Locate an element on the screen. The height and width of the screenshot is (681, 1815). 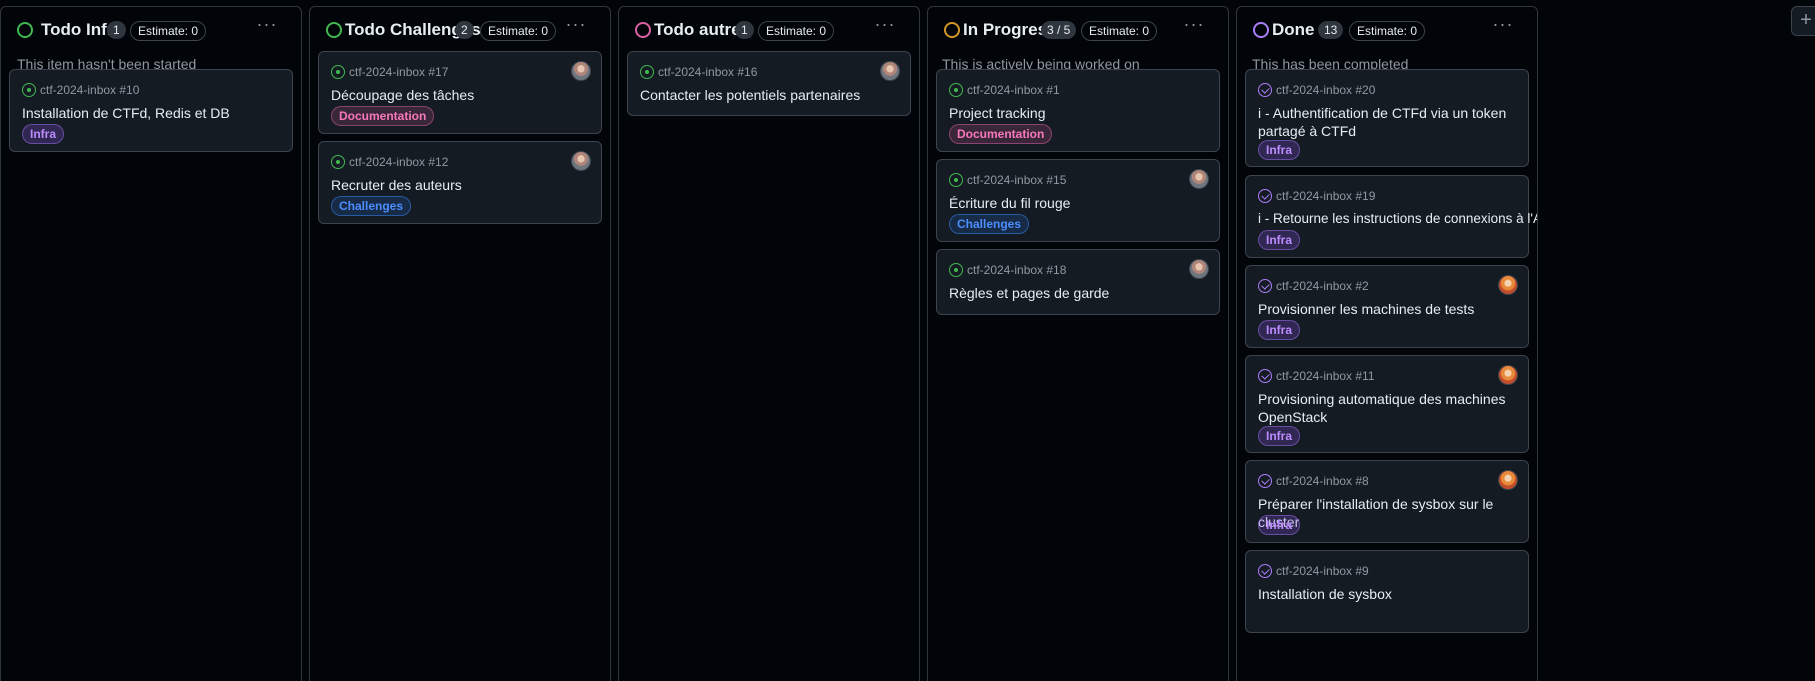
add-column-button: + is located at coordinates (1803, 21).